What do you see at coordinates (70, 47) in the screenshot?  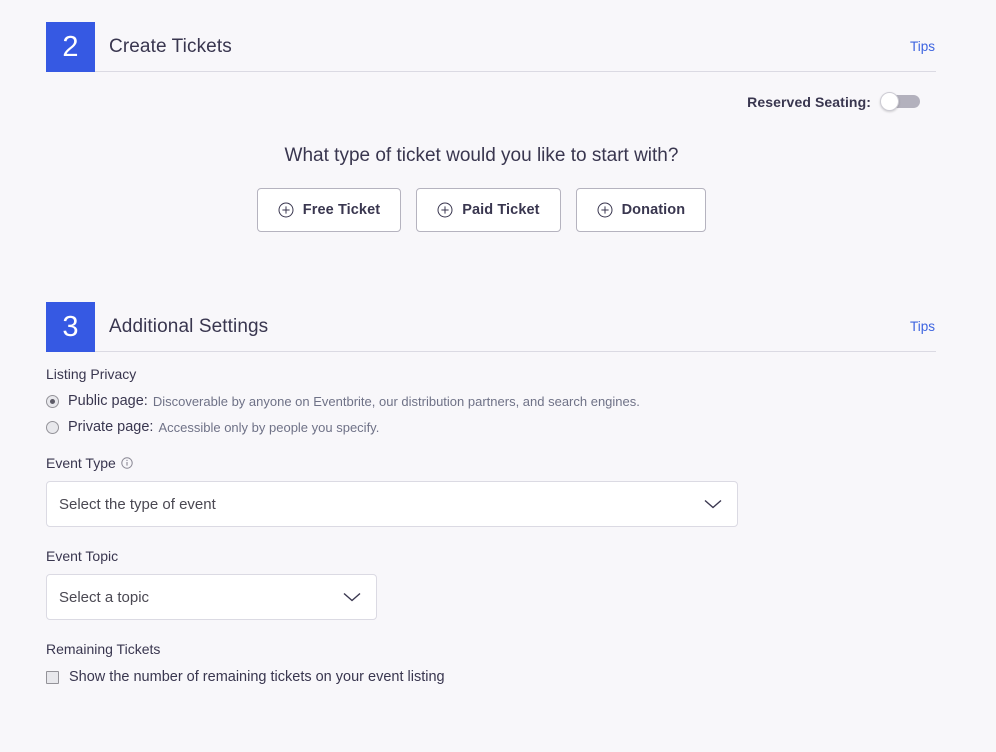 I see `step-number-badge: 2` at bounding box center [70, 47].